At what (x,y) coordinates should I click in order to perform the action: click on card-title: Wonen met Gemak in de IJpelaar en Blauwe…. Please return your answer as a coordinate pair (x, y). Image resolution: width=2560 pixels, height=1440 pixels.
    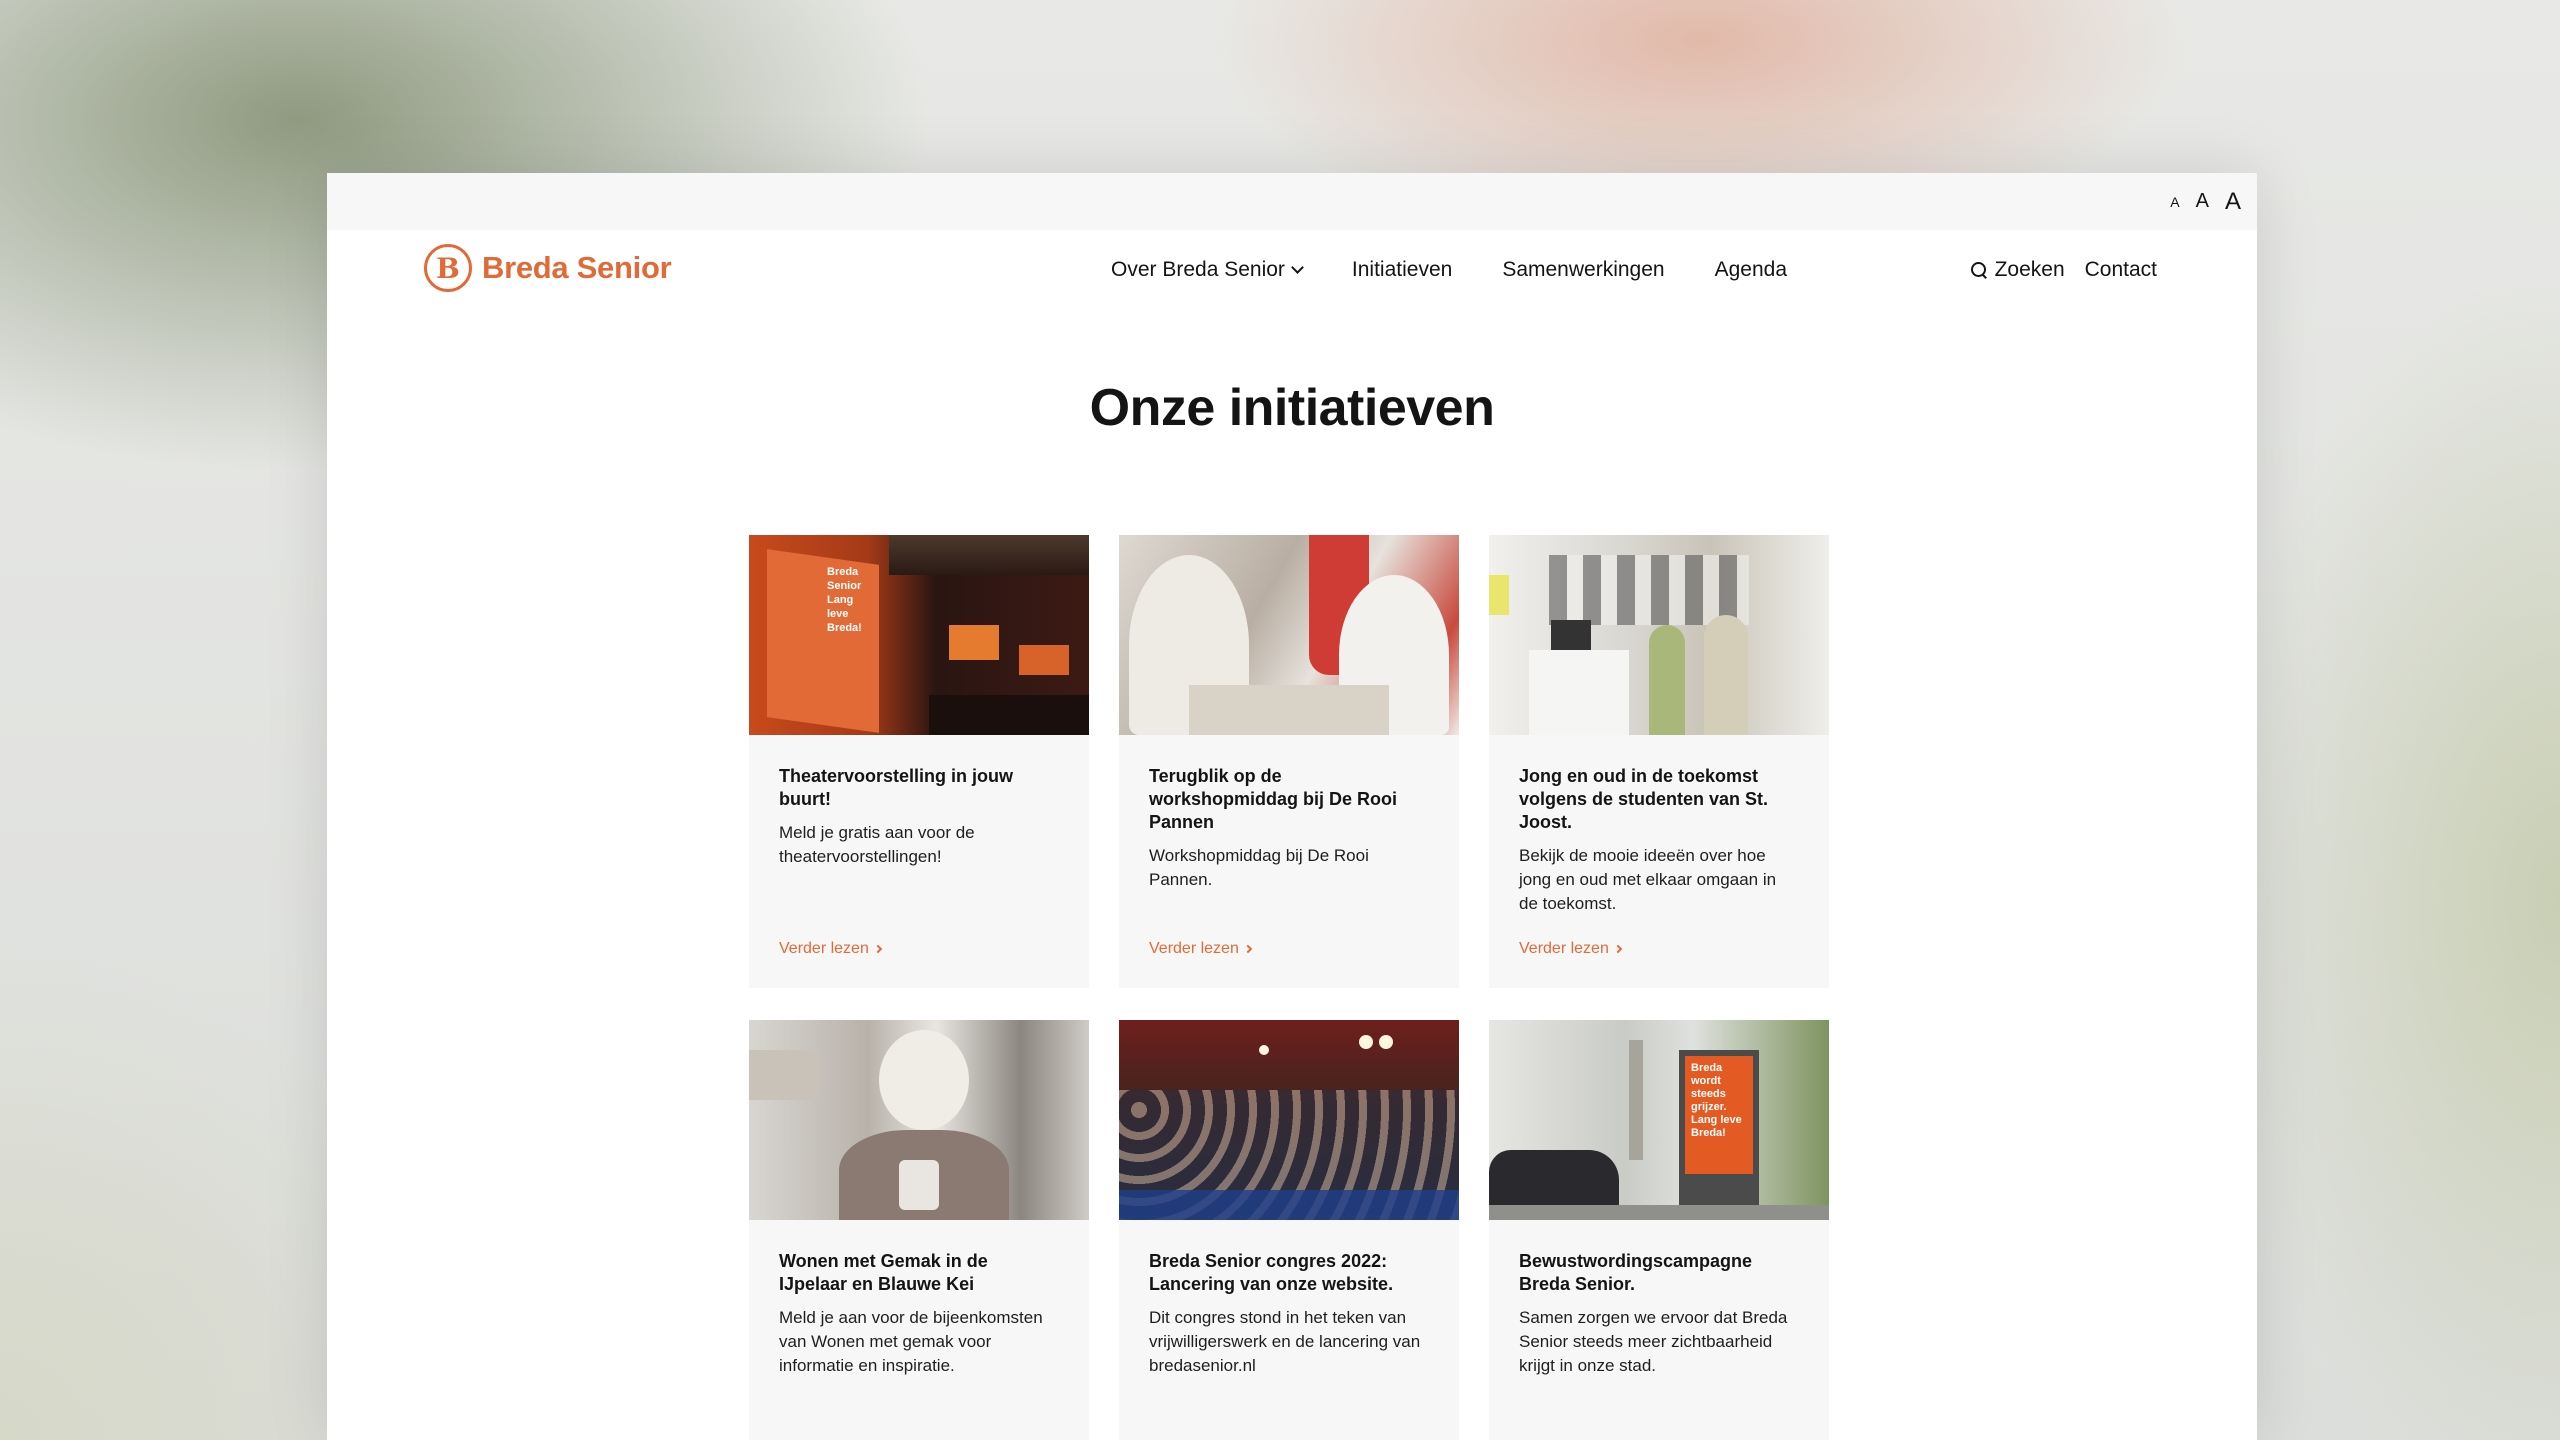
    Looking at the image, I should click on (883, 1272).